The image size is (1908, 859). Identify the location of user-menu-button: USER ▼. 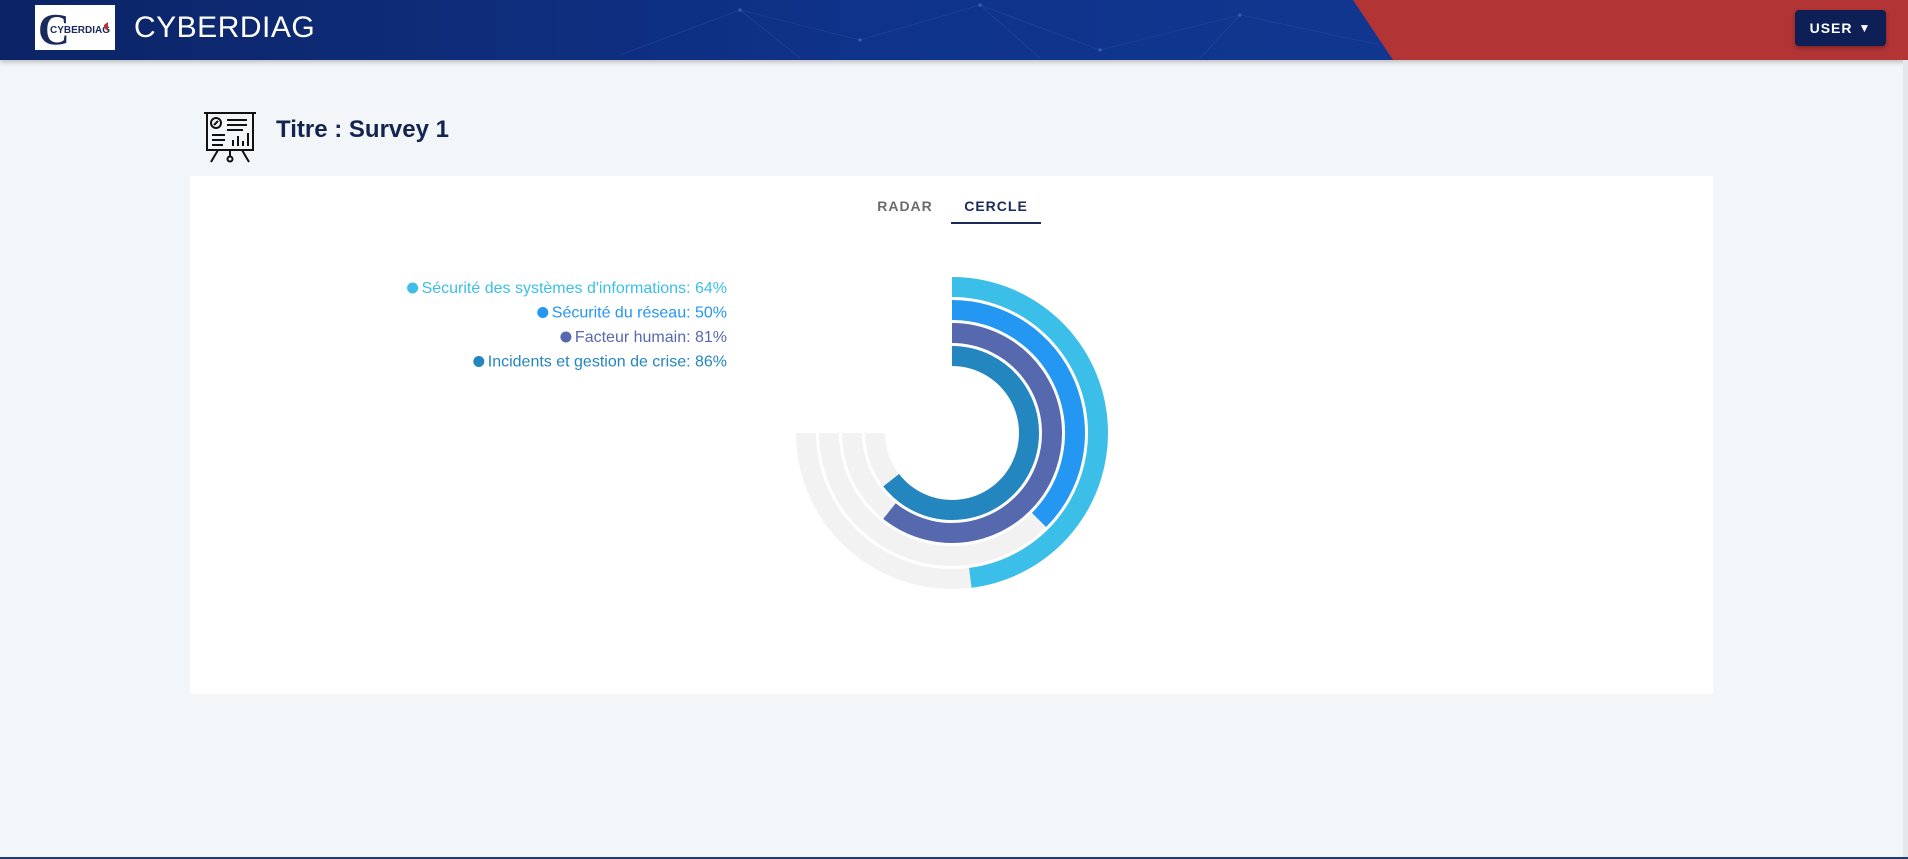
(1840, 28).